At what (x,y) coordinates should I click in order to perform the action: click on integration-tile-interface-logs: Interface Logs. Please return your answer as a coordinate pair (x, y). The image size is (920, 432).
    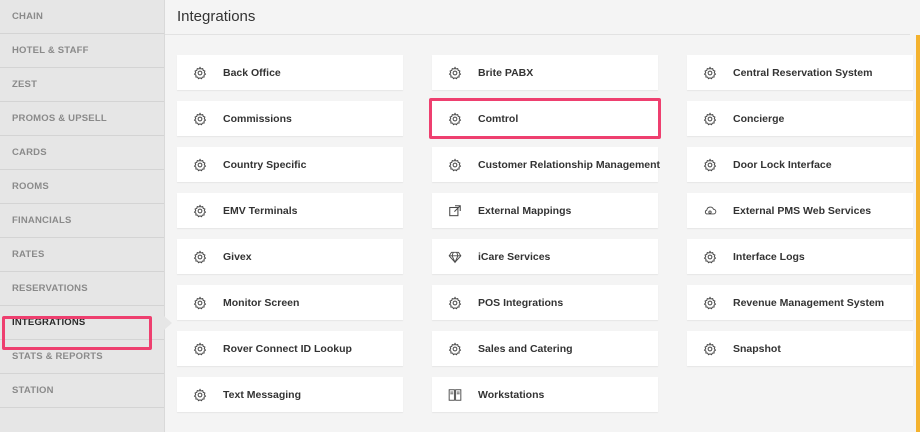
    Looking at the image, I should click on (800, 256).